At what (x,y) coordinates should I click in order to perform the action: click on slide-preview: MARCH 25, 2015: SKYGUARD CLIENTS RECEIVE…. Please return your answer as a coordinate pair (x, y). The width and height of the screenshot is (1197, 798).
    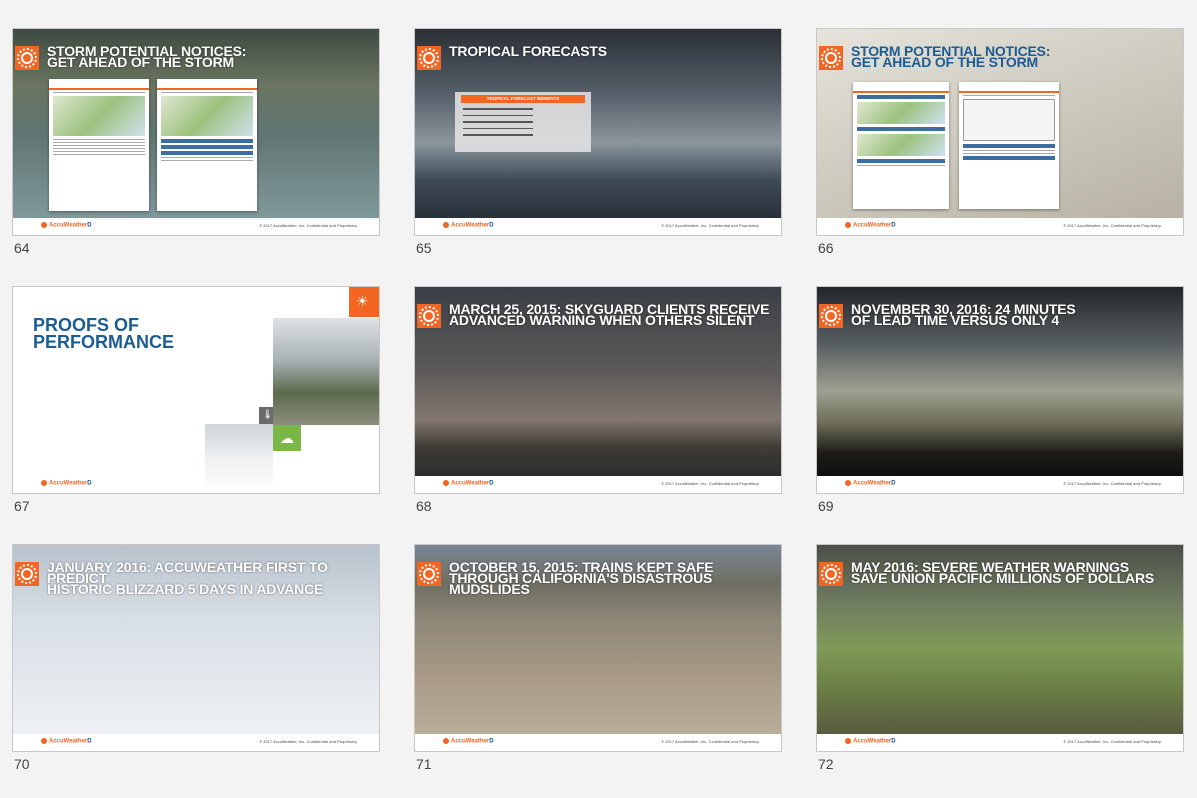
    Looking at the image, I should click on (598, 390).